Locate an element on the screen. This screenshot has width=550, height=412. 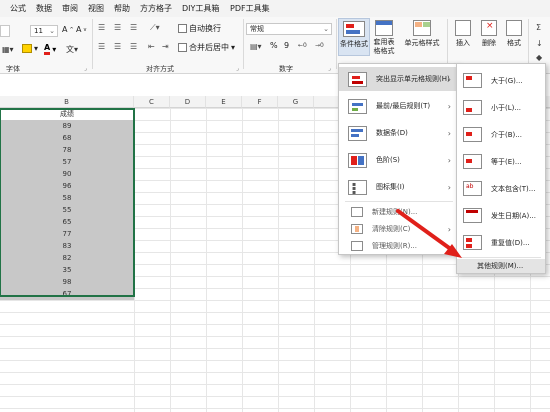
arrow-shaft is located at coordinates (425, 230).